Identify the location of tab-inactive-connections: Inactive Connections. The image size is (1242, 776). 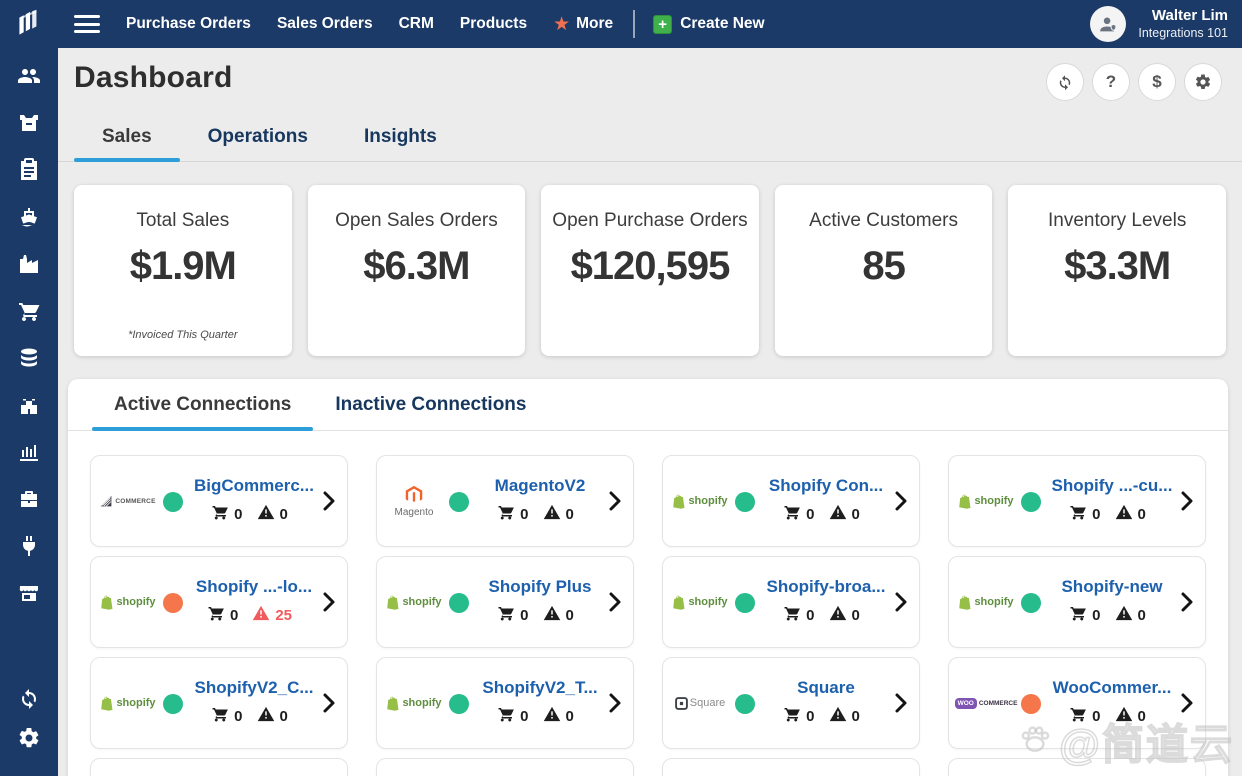
(430, 404).